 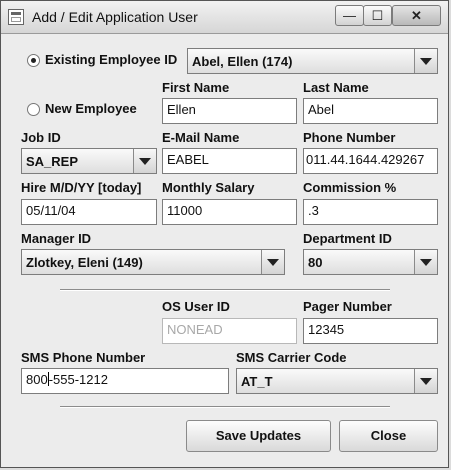 What do you see at coordinates (370, 331) in the screenshot?
I see `pager-number-field: 12345` at bounding box center [370, 331].